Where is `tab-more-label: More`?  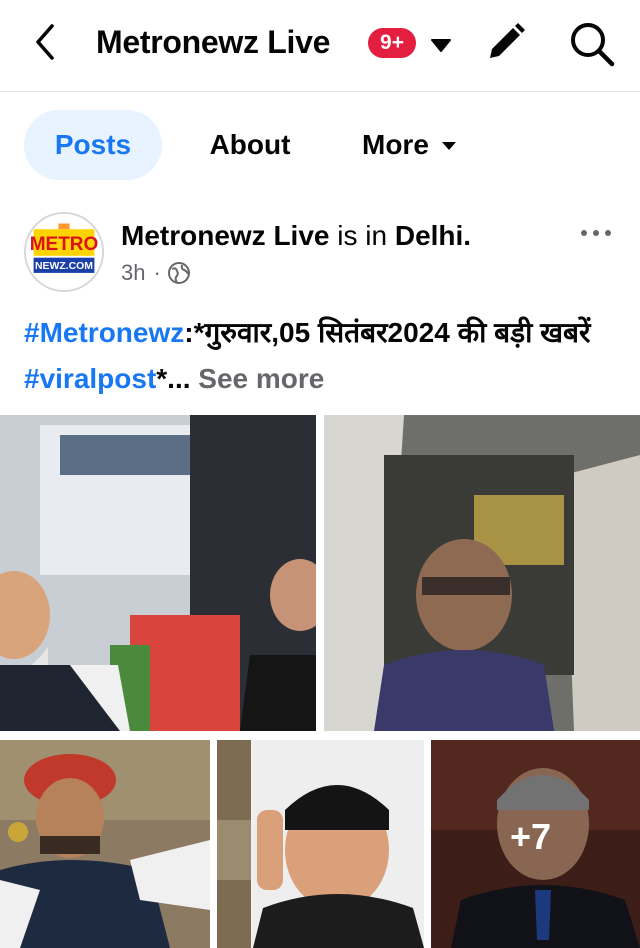 tab-more-label: More is located at coordinates (395, 144).